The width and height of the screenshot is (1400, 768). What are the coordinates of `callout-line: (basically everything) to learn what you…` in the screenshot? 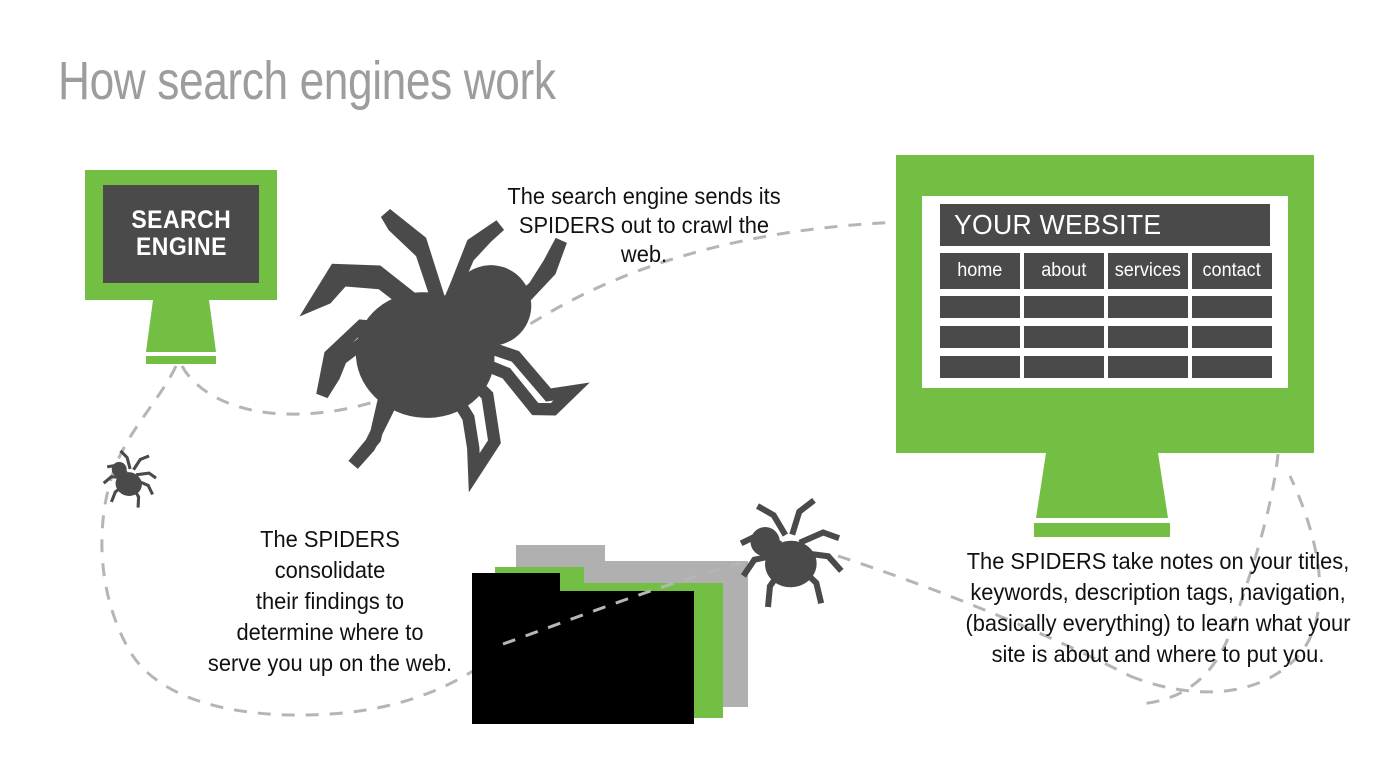 It's located at (1158, 623).